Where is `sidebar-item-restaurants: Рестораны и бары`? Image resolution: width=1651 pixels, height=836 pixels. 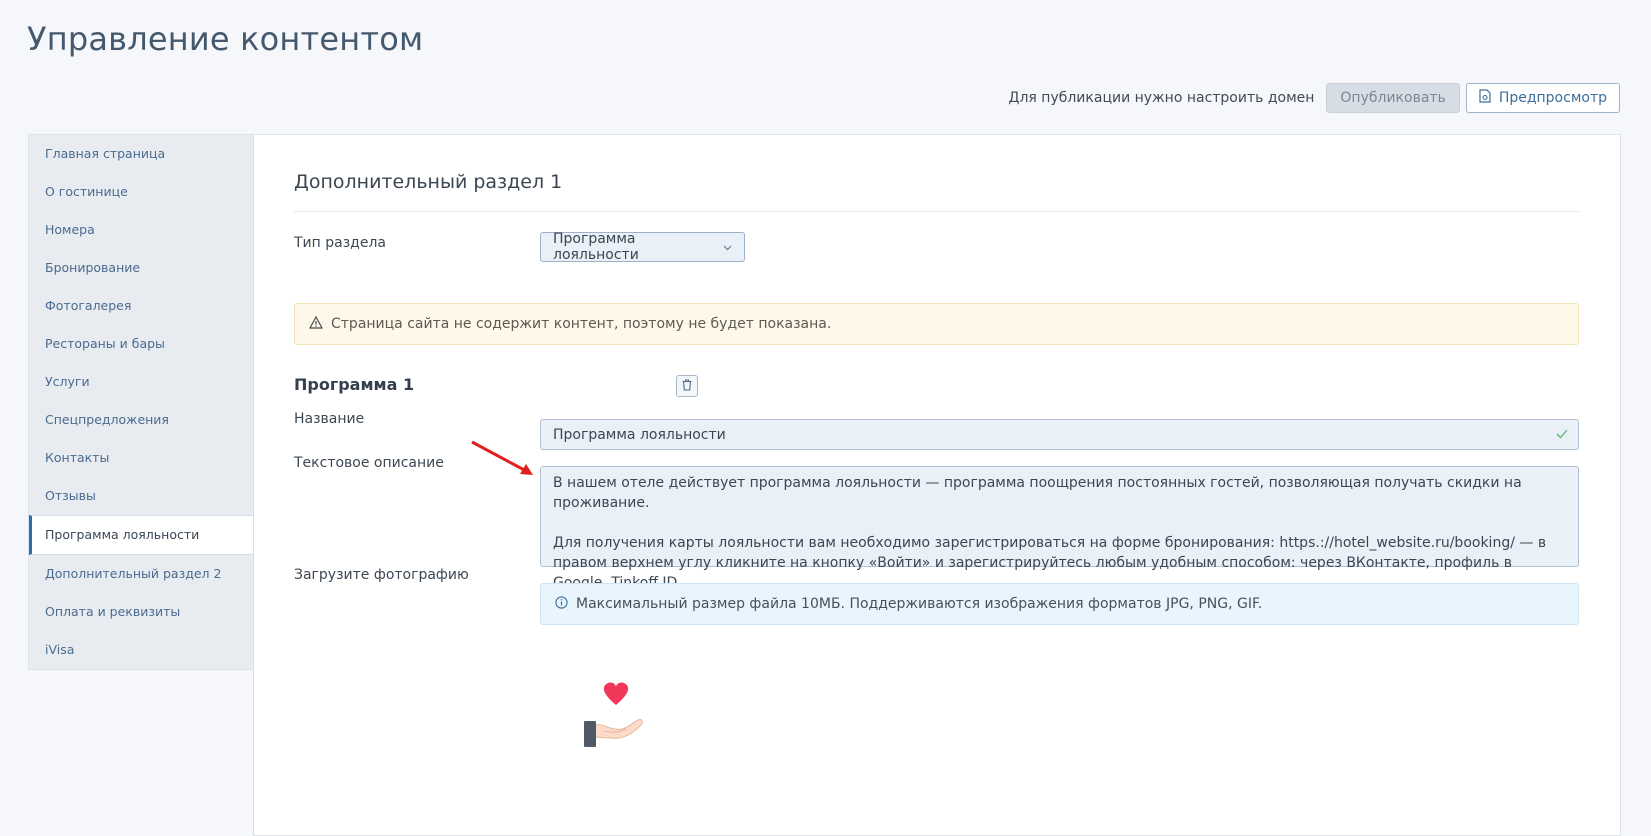
sidebar-item-restaurants: Рестораны и бары is located at coordinates (141, 344).